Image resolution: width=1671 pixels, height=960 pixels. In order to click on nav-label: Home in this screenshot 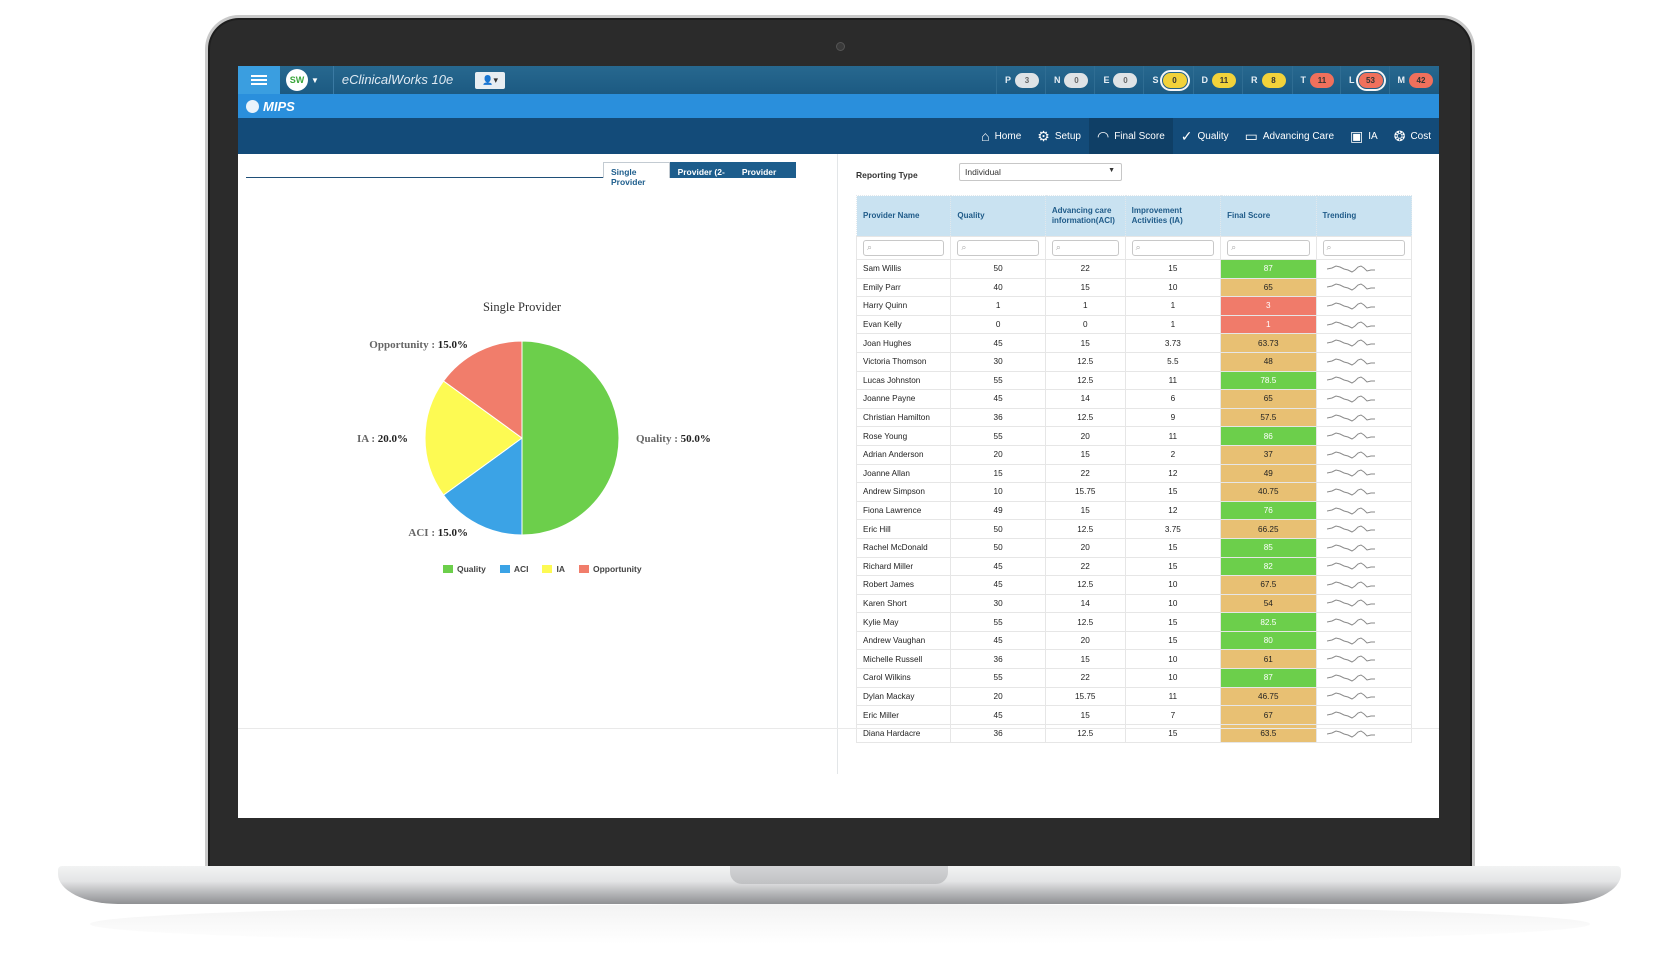, I will do `click(1008, 136)`.